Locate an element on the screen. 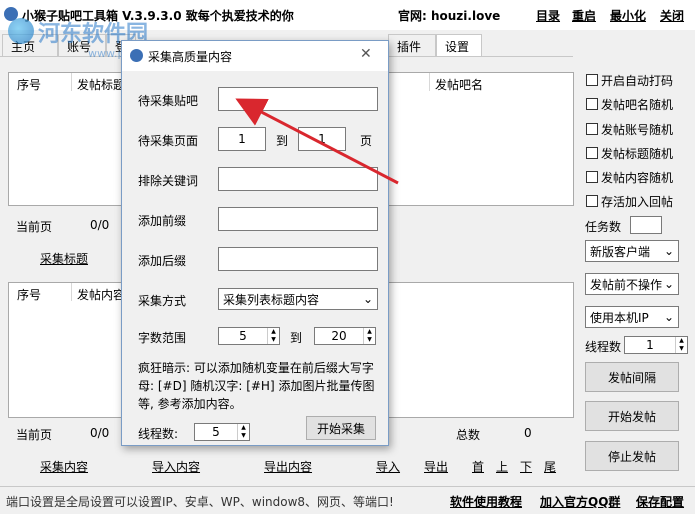 The image size is (695, 514). arrow-line is located at coordinates (317, 141).